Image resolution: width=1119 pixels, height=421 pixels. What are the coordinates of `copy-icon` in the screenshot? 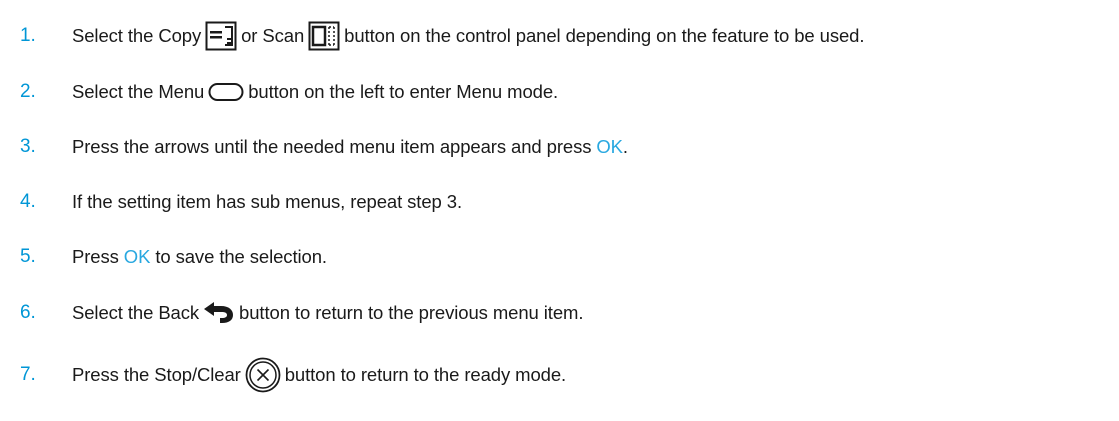 It's located at (221, 36).